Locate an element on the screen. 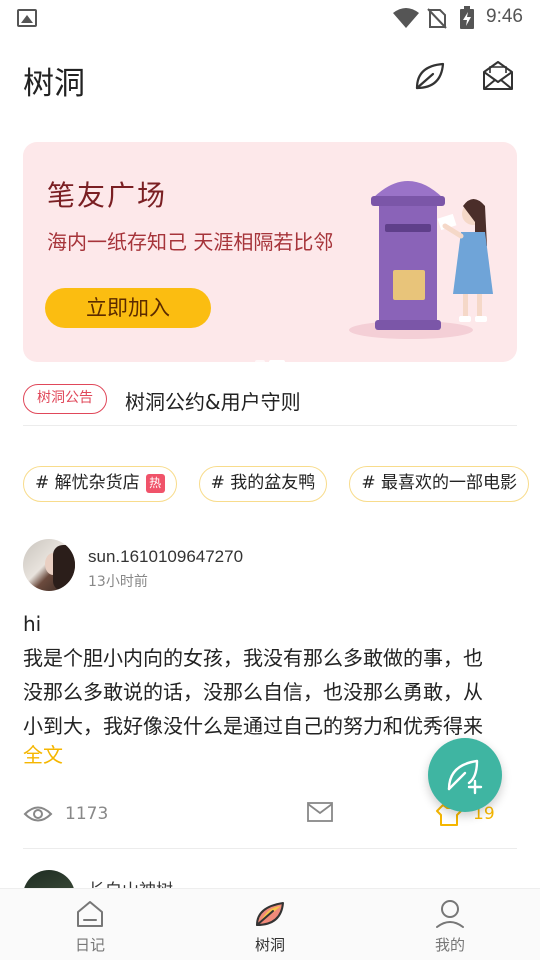 This screenshot has height=960, width=540. post-line: 我是个胆小内向的女孩，我没有那么多敢做的事，也 is located at coordinates (253, 658).